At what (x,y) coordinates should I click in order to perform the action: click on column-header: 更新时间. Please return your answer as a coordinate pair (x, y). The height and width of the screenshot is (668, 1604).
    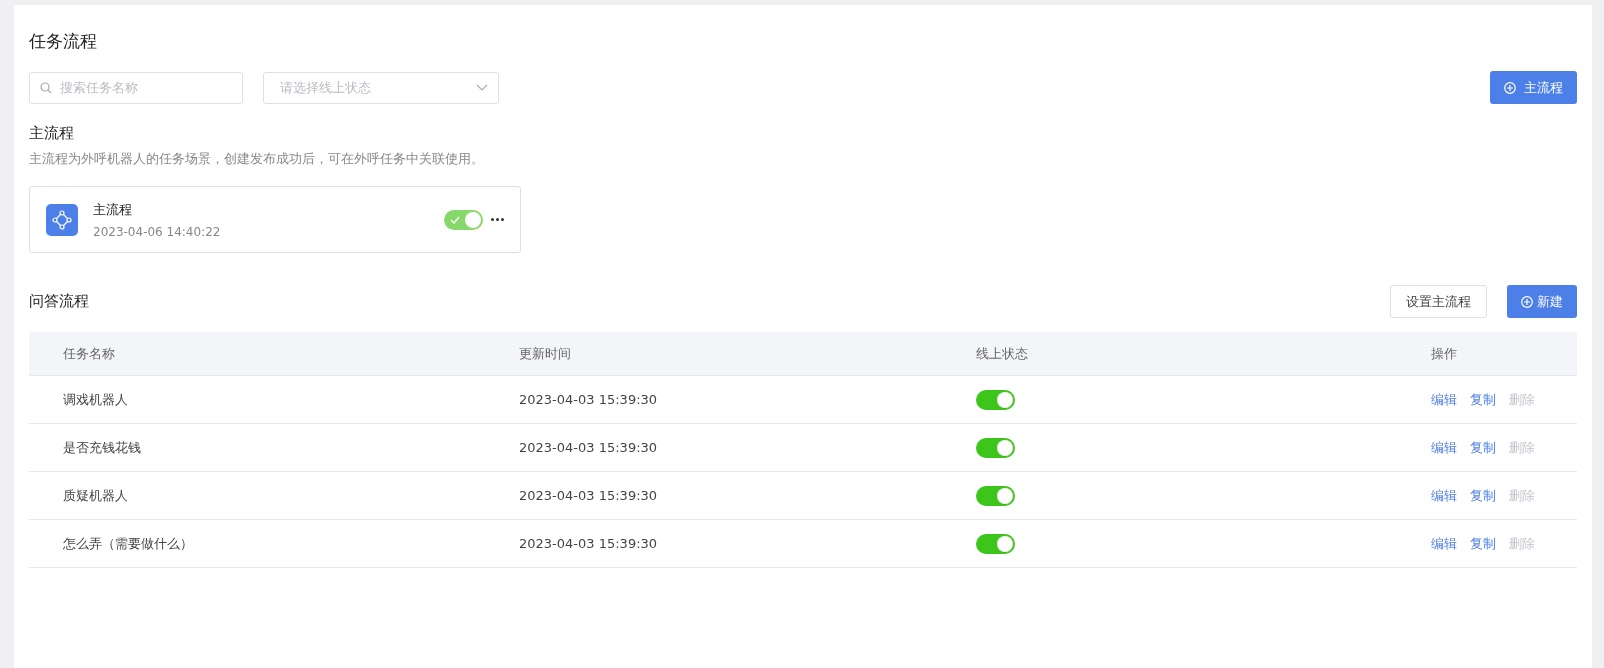
    Looking at the image, I should click on (545, 353).